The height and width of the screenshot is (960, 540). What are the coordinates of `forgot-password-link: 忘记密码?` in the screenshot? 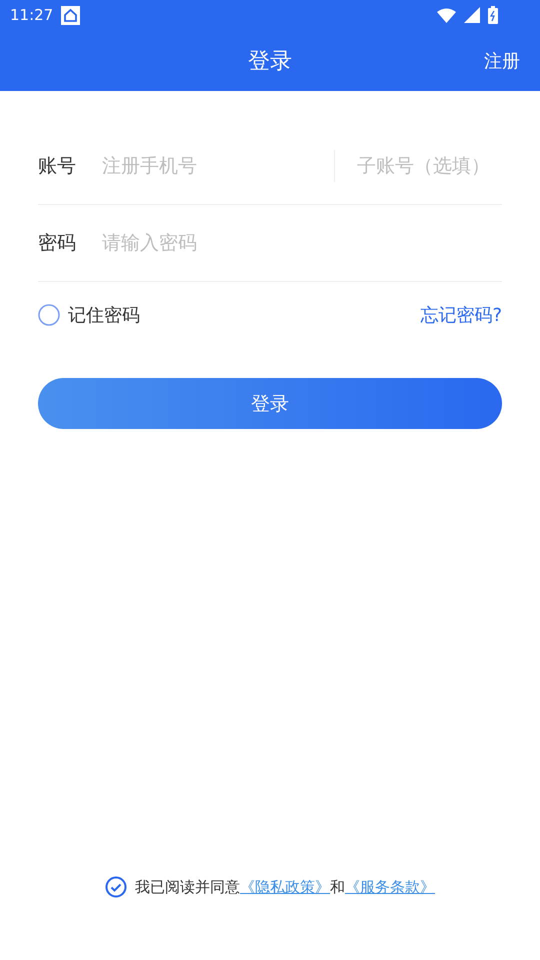 It's located at (461, 315).